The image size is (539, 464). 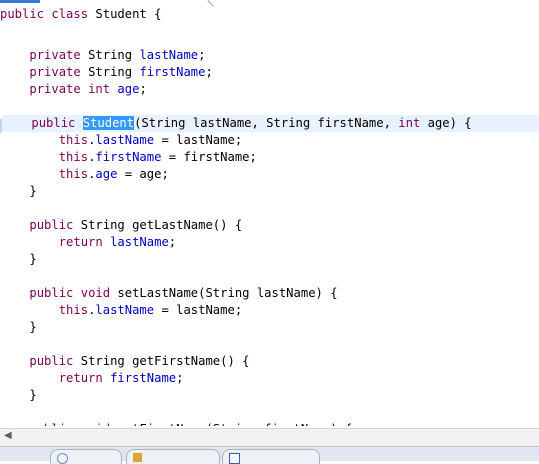 I want to click on code-token: Student {, so click(x=128, y=14).